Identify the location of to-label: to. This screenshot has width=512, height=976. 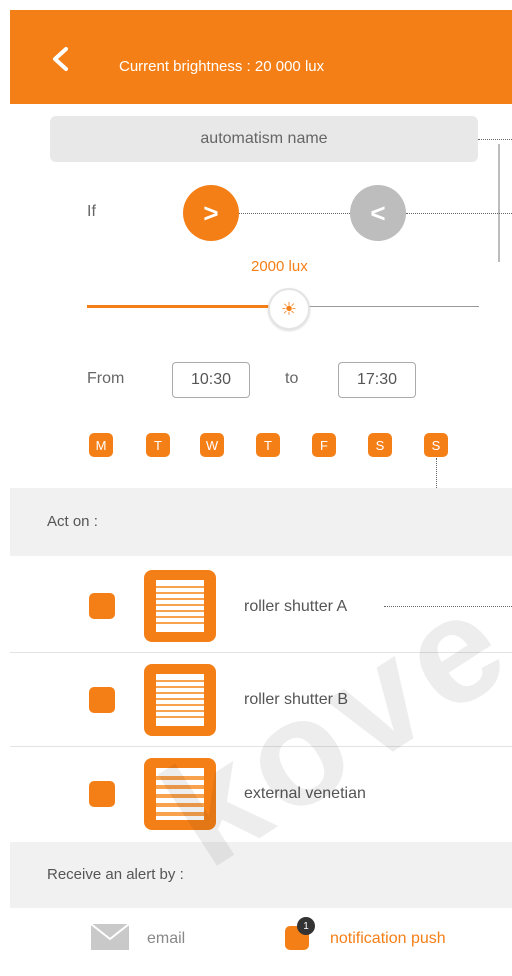
(292, 378).